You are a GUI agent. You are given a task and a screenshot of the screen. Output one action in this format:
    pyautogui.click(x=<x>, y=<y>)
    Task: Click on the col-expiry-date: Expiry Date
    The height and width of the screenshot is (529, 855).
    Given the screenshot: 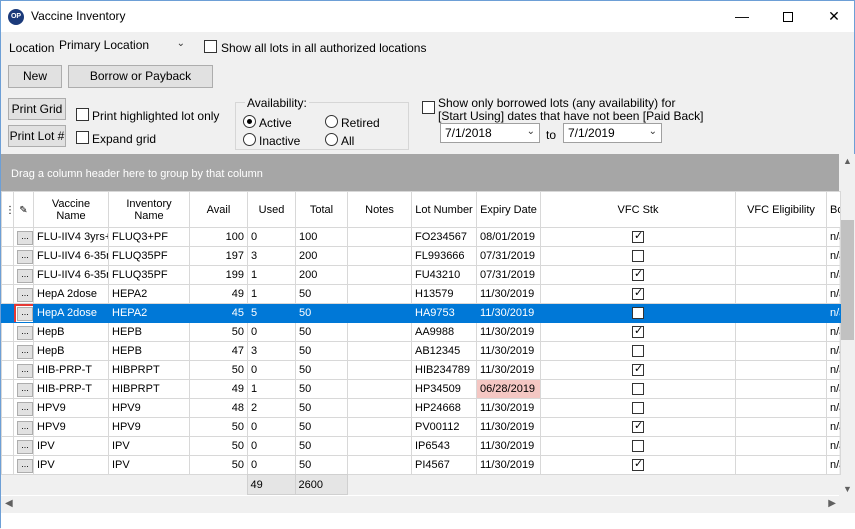 What is the action you would take?
    pyautogui.click(x=508, y=209)
    